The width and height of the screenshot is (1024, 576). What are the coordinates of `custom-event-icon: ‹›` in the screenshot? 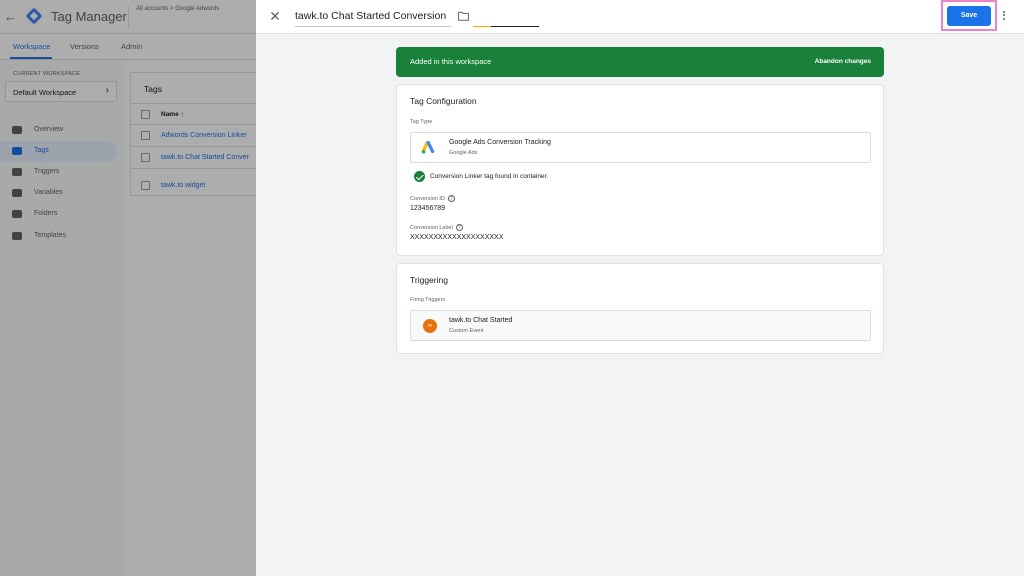 It's located at (430, 326).